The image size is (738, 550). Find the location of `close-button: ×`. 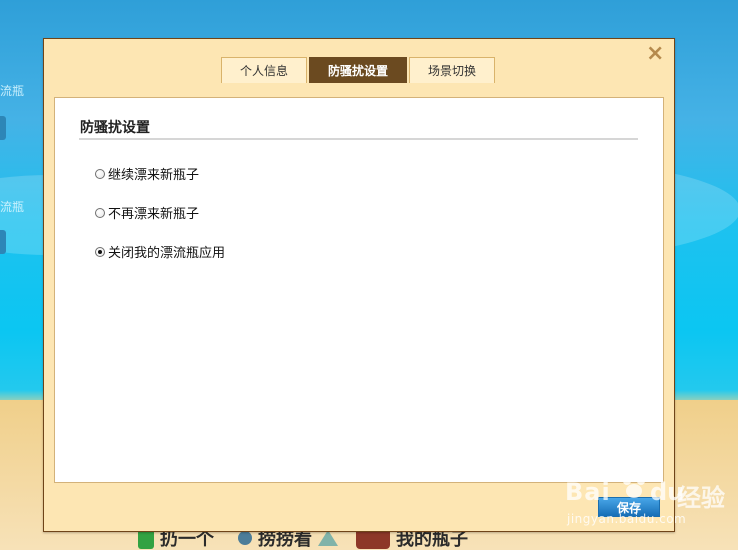

close-button: × is located at coordinates (655, 54).